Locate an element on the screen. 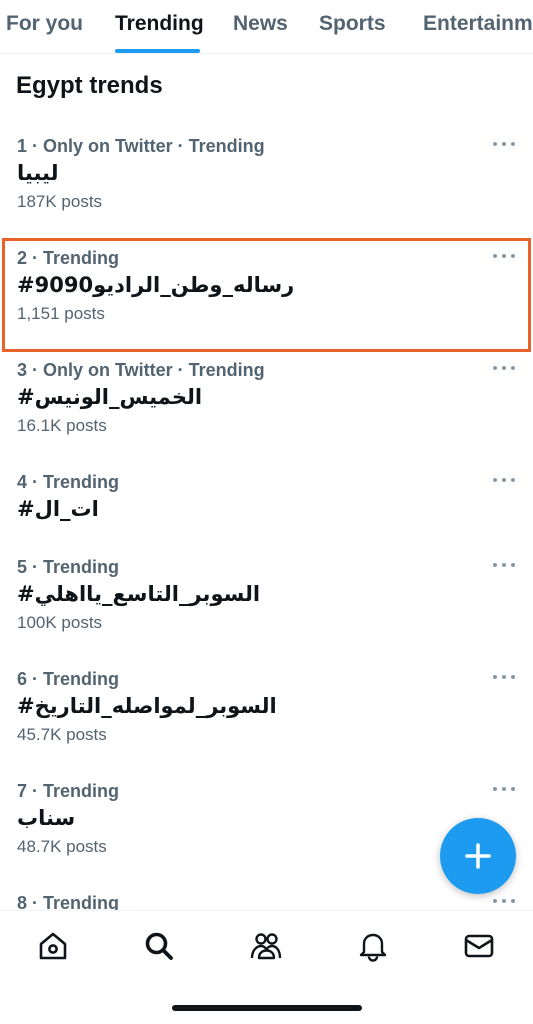 This screenshot has height=1024, width=533. trend-name: #السوبر_التاسع_يااهلي is located at coordinates (139, 594).